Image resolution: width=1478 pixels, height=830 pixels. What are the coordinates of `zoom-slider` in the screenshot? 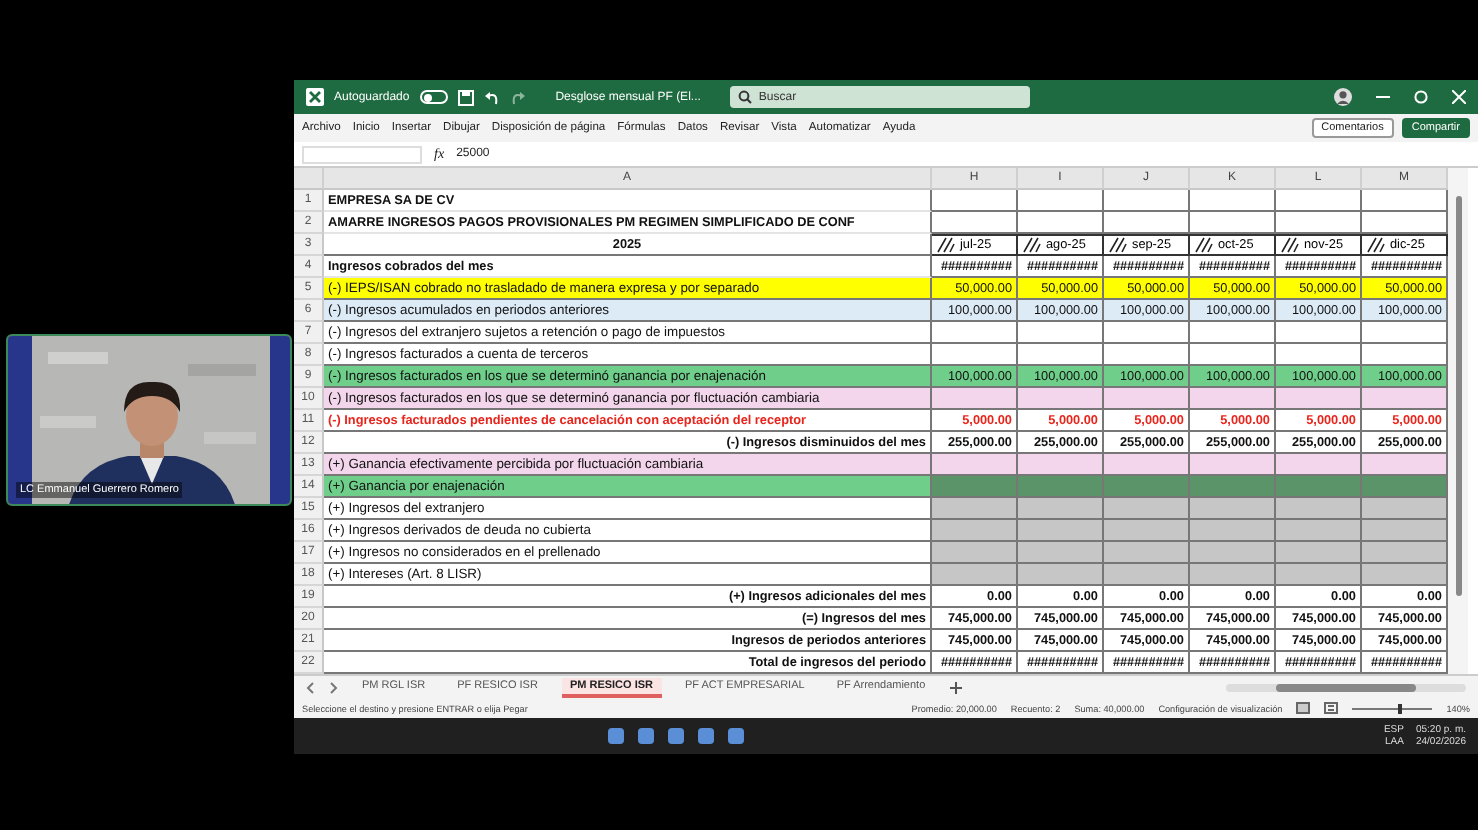 It's located at (1400, 708).